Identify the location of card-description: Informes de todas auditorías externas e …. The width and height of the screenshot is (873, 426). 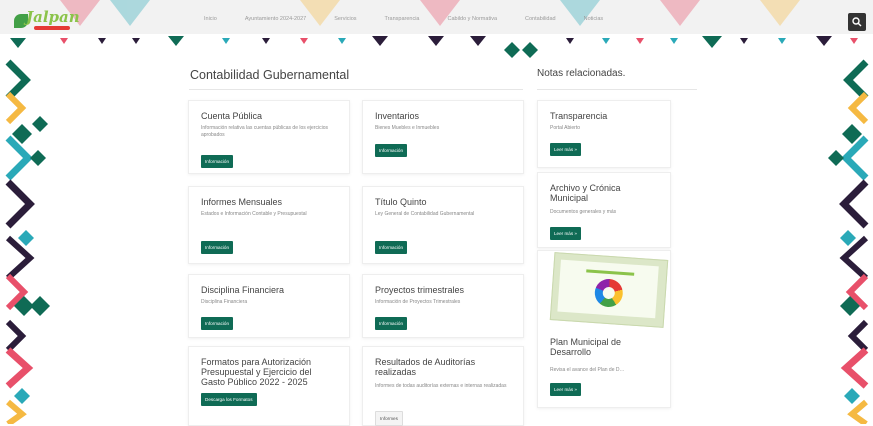
(441, 386).